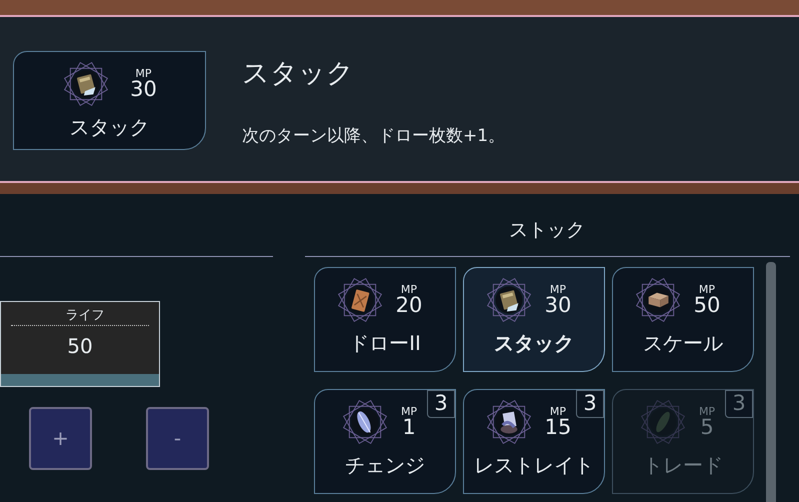  Describe the element at coordinates (298, 73) in the screenshot. I see `detail-title: スタック` at that location.